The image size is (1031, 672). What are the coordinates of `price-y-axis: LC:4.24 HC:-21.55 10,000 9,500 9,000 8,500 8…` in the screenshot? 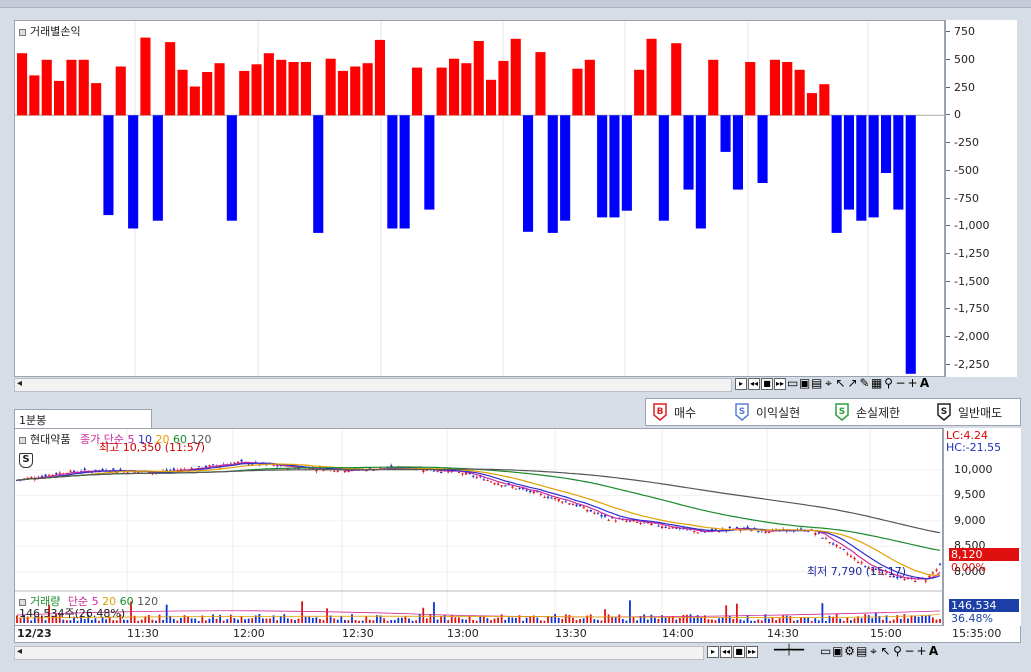 It's located at (982, 527).